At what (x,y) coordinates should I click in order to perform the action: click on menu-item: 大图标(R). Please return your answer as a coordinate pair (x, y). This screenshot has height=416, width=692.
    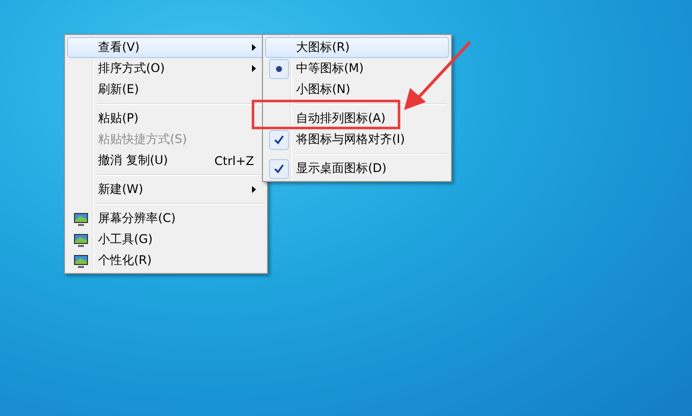
    Looking at the image, I should click on (357, 47).